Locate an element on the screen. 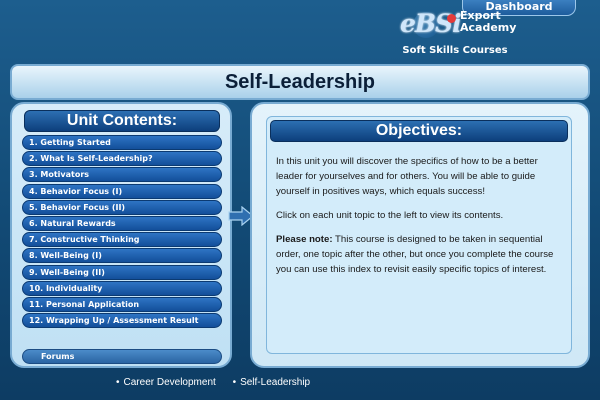 This screenshot has height=400, width=600. page-title: Self-Leadership is located at coordinates (300, 82).